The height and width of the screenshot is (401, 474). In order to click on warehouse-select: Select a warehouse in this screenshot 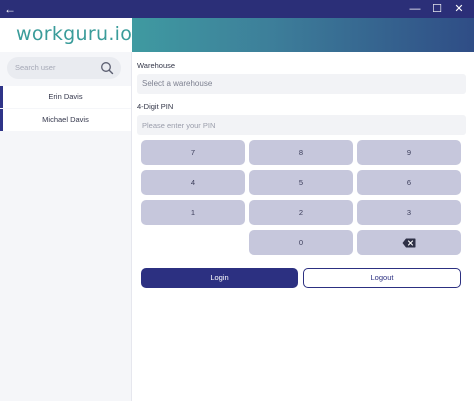, I will do `click(301, 84)`.